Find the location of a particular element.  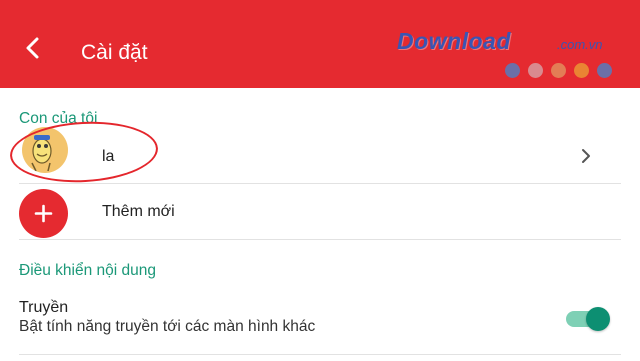

add-button is located at coordinates (43, 213).